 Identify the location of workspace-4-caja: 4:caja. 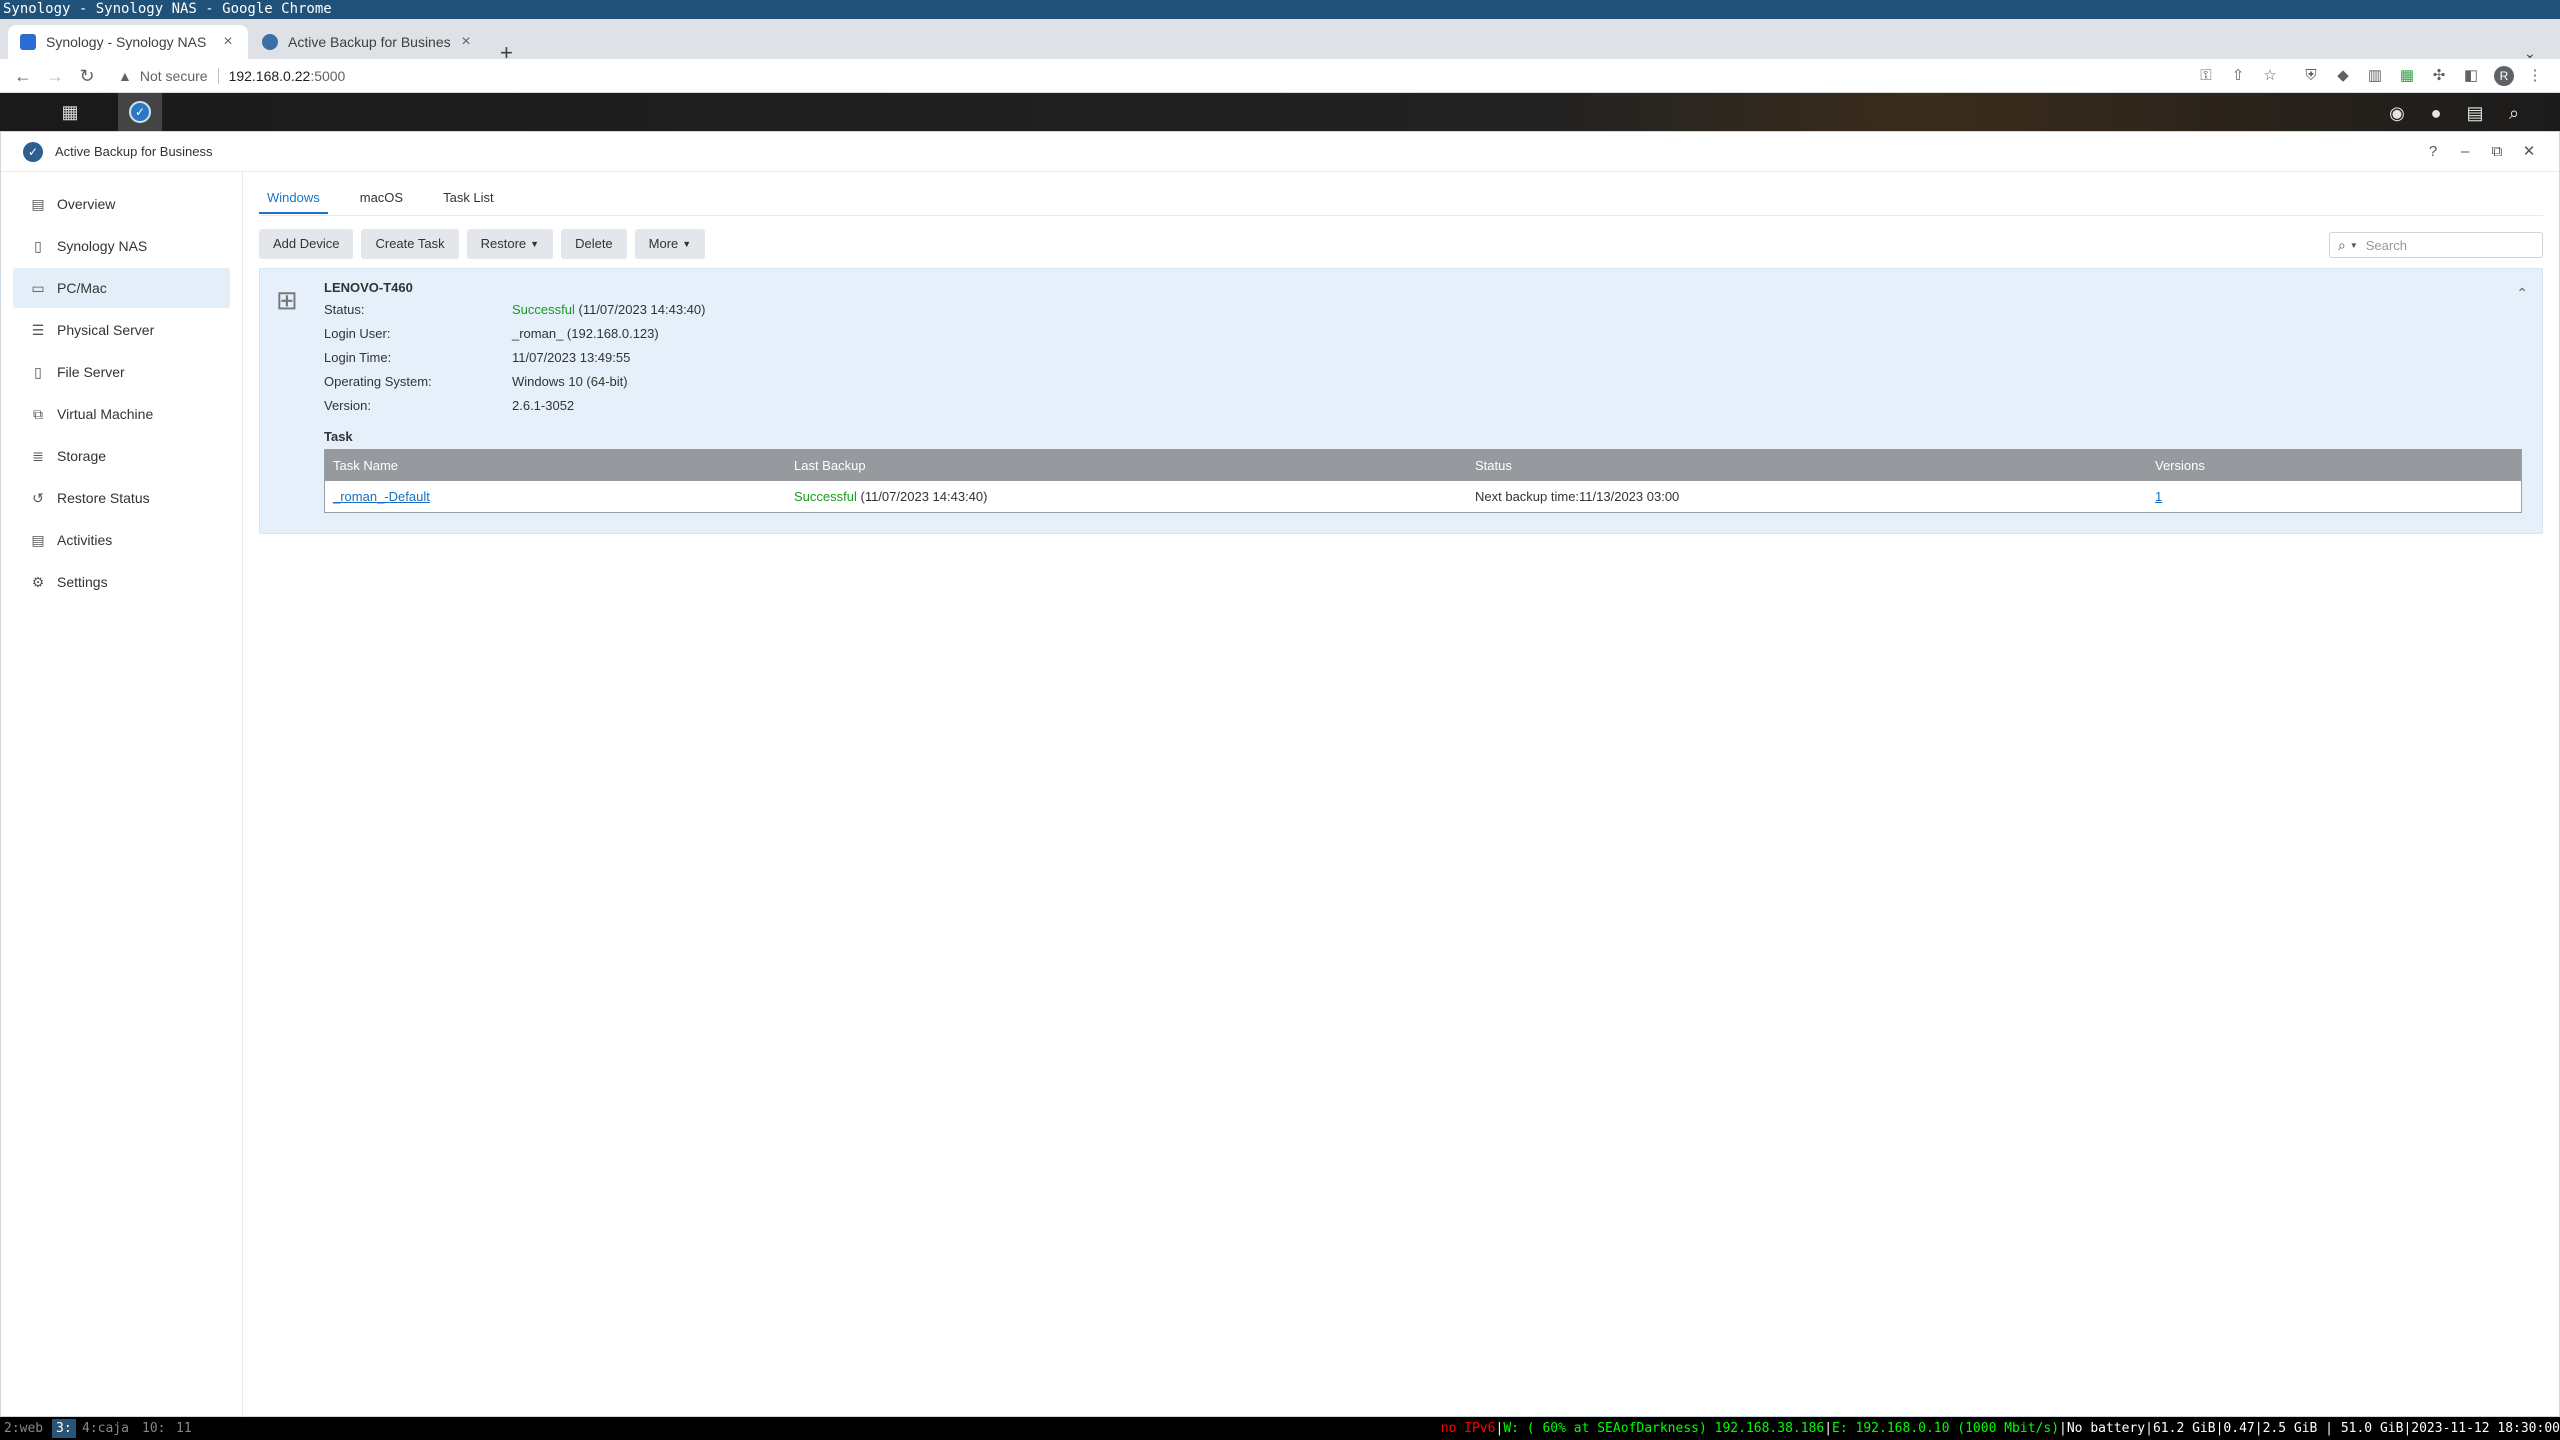
(105, 1428).